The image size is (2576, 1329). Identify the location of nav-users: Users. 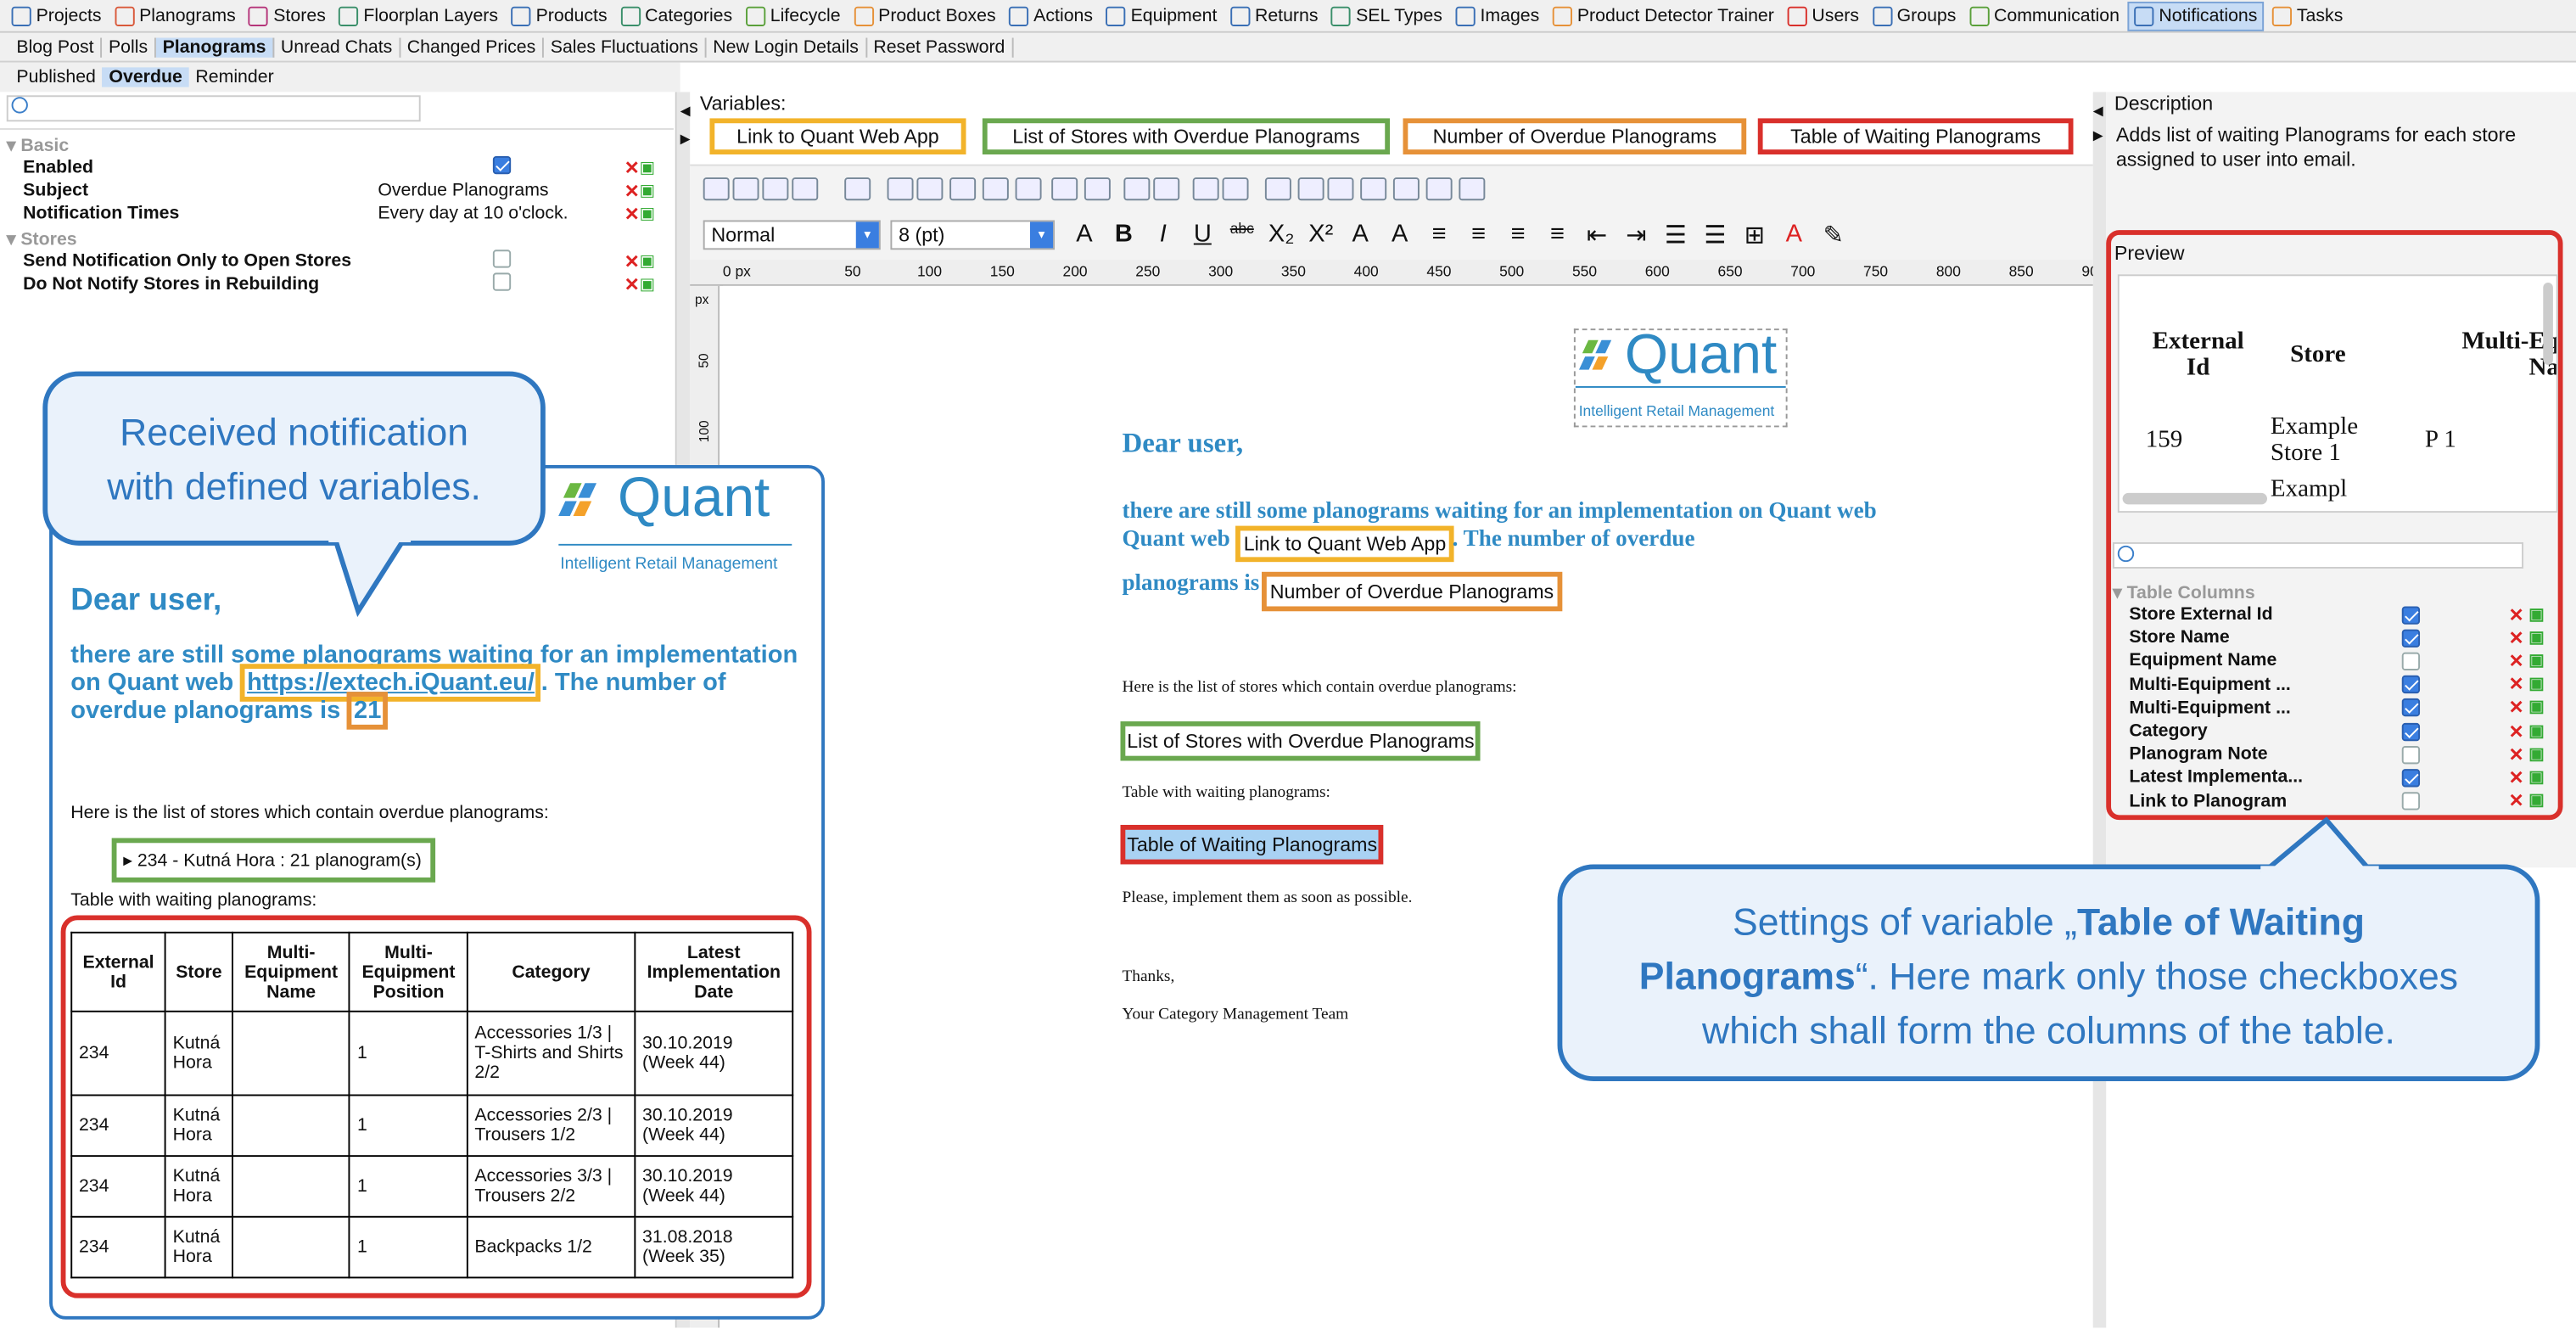
(1823, 16).